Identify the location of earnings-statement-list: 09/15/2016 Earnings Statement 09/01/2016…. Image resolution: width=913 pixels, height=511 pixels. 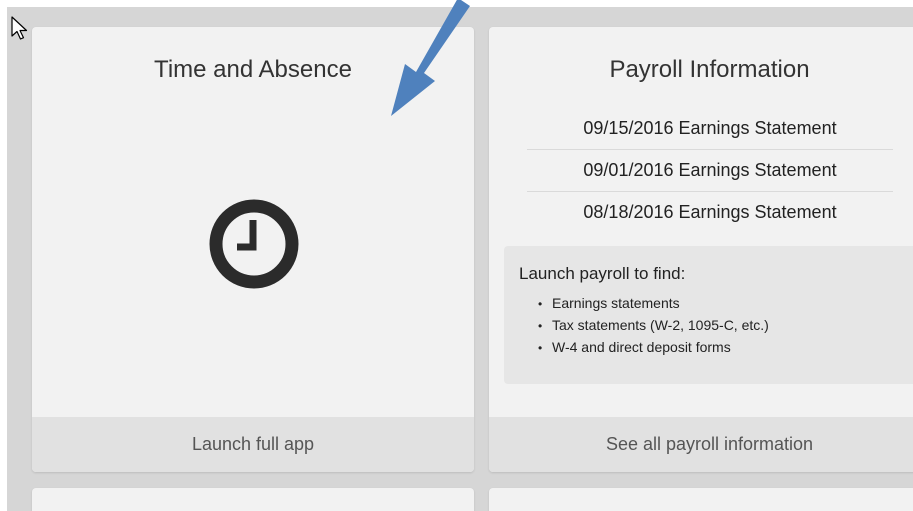
(710, 170).